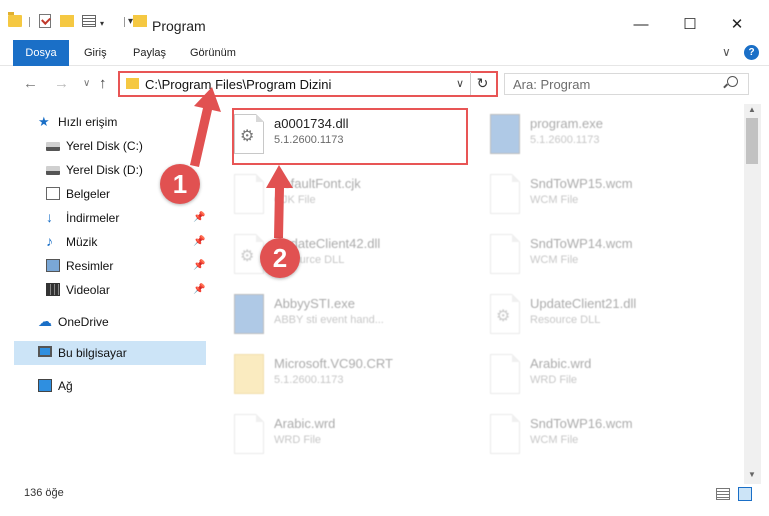  Describe the element at coordinates (583, 303) in the screenshot. I see `file-name: UpdateClient21.dll` at that location.